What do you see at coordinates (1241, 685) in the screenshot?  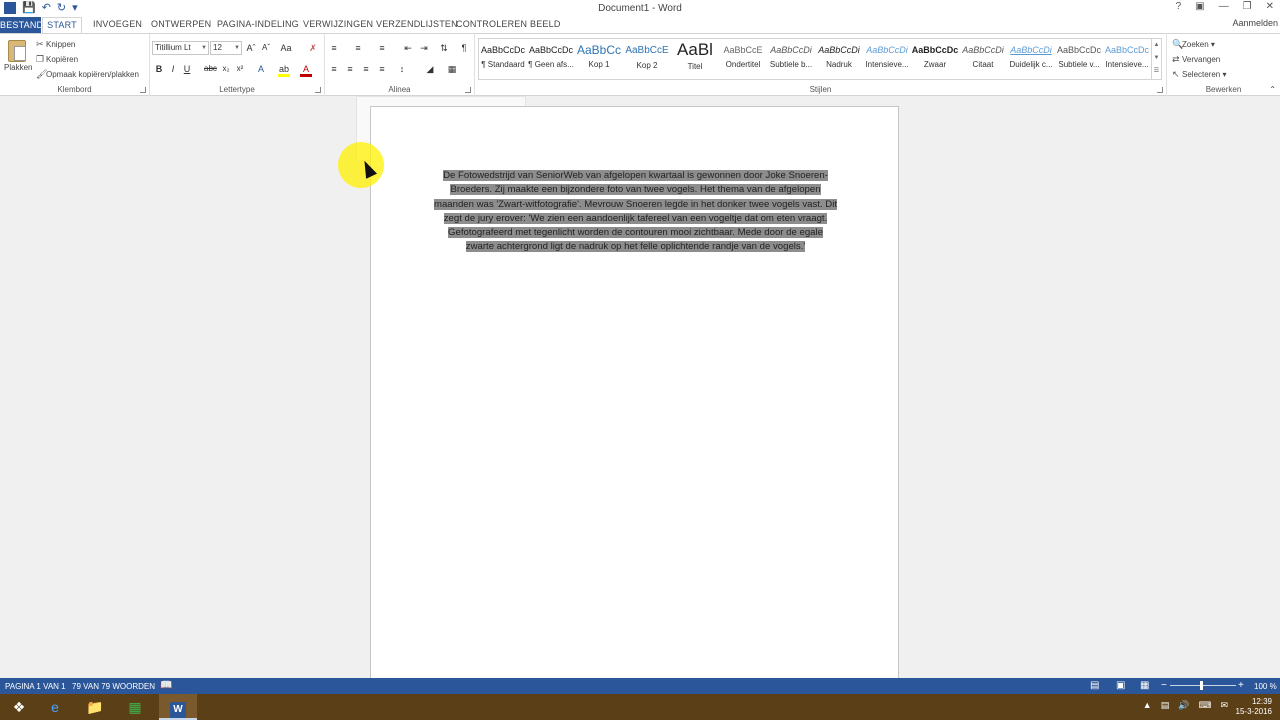 I see `zoom-in-icon: +` at bounding box center [1241, 685].